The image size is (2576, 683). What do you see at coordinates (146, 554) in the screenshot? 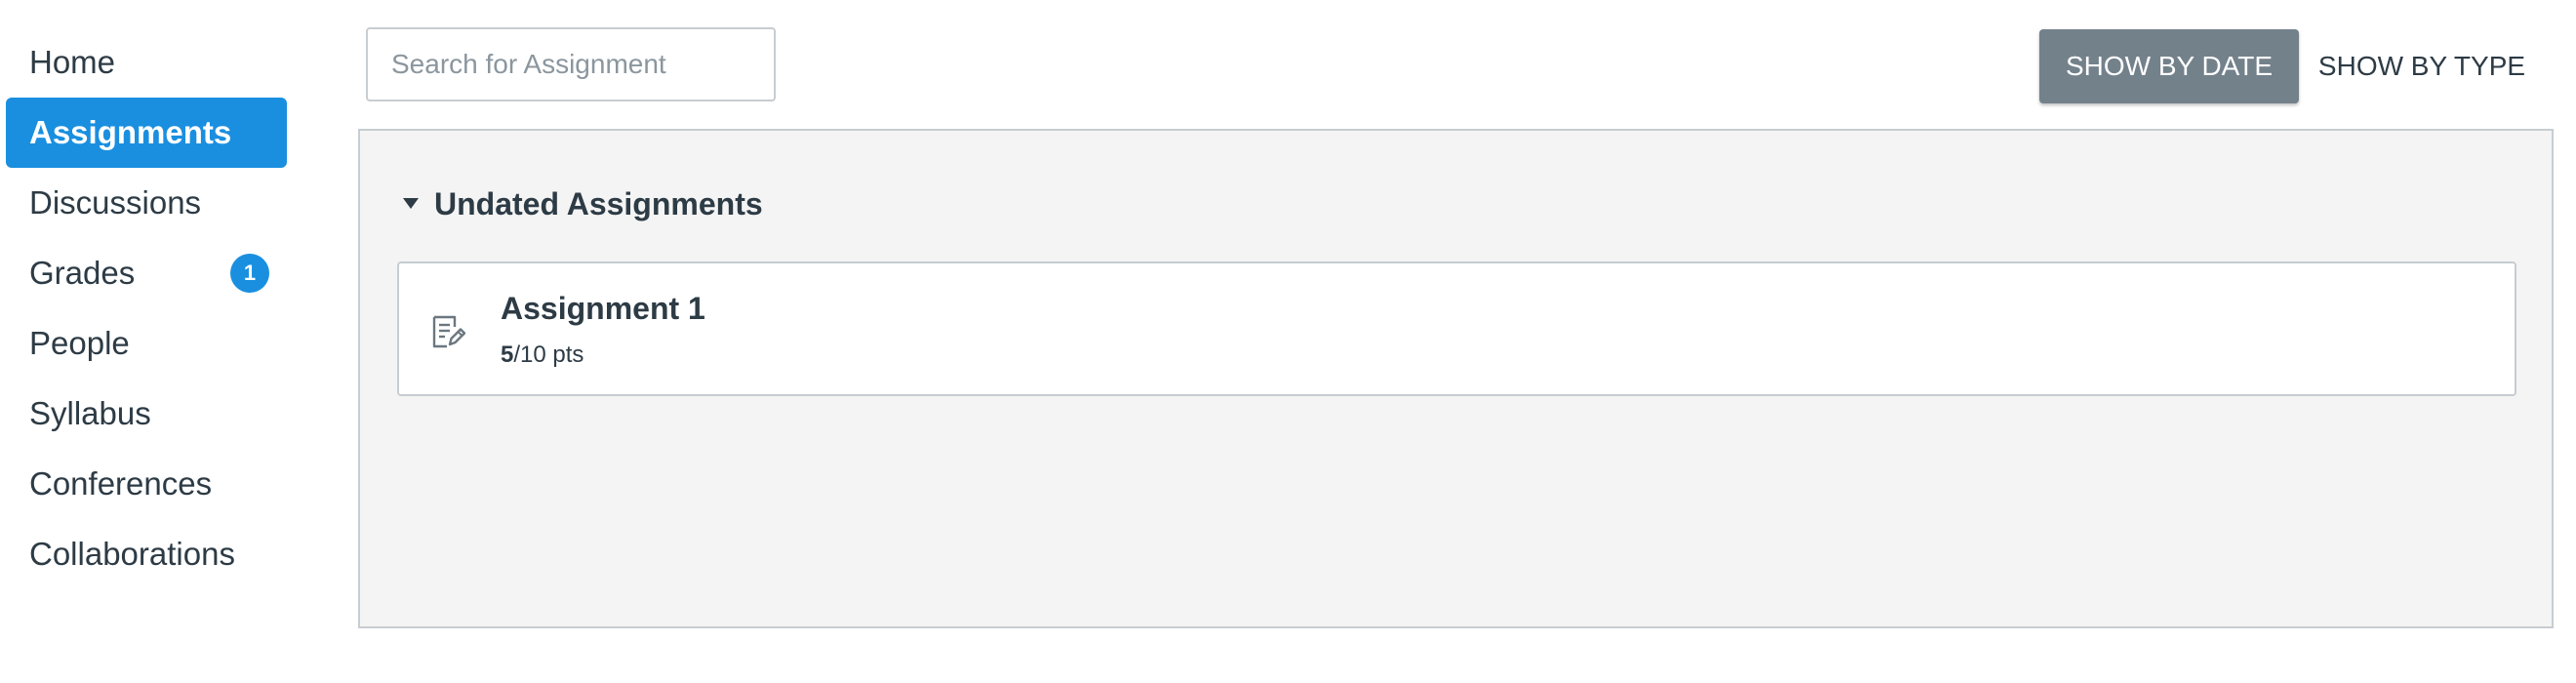
I see `nav-item-collaborations: Collaborations` at bounding box center [146, 554].